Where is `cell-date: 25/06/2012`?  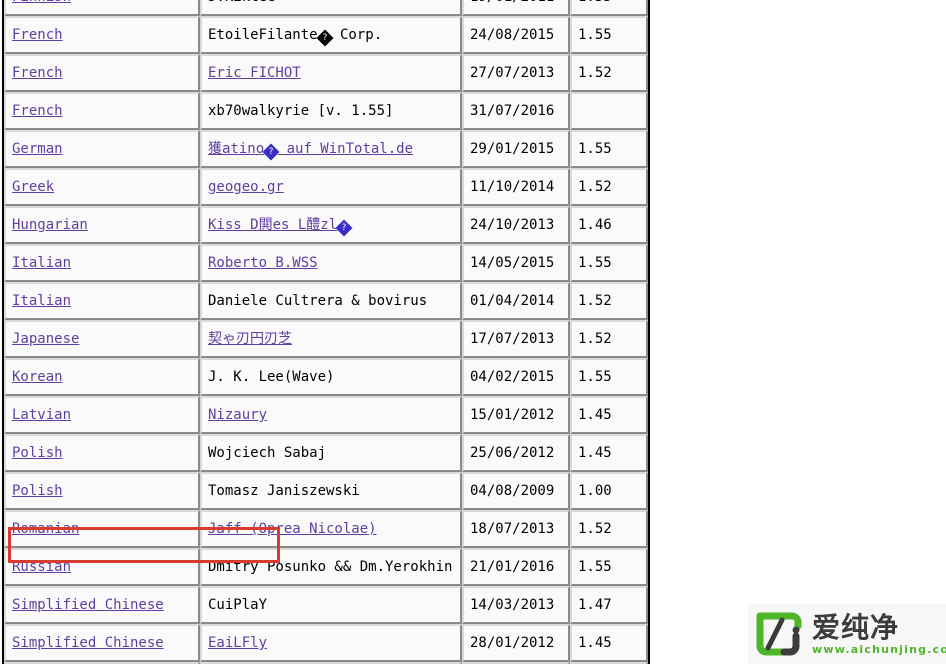 cell-date: 25/06/2012 is located at coordinates (516, 453).